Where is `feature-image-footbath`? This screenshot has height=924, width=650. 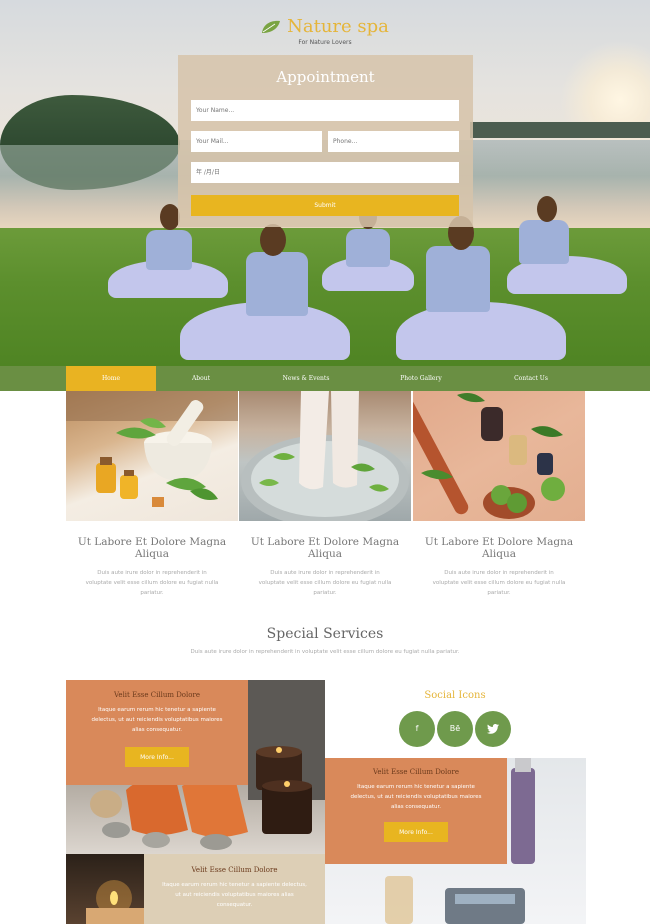 feature-image-footbath is located at coordinates (325, 456).